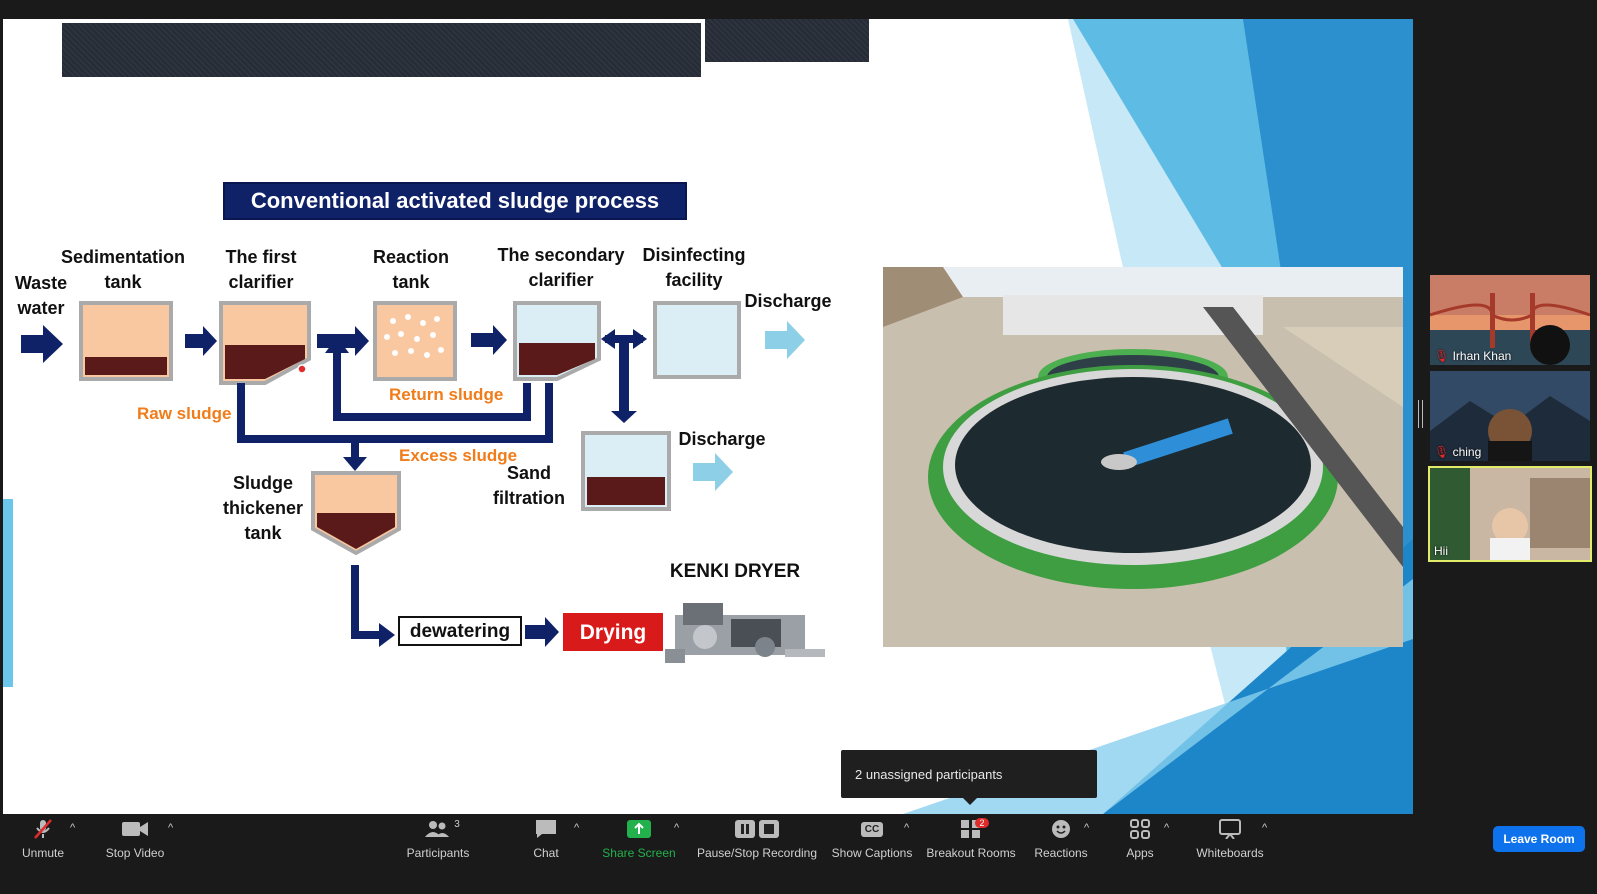 This screenshot has height=894, width=1597. Describe the element at coordinates (1140, 829) in the screenshot. I see `apps-icon` at that location.